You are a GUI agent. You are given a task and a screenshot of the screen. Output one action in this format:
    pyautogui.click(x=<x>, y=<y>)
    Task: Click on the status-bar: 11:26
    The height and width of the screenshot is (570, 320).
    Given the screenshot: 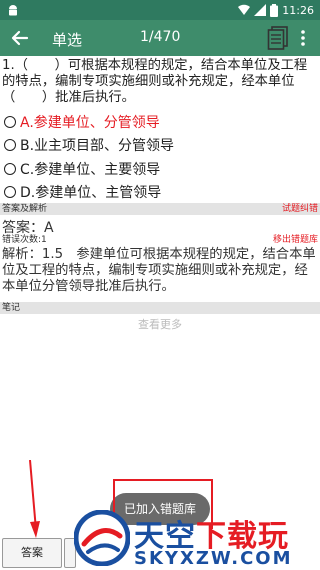 What is the action you would take?
    pyautogui.click(x=160, y=10)
    